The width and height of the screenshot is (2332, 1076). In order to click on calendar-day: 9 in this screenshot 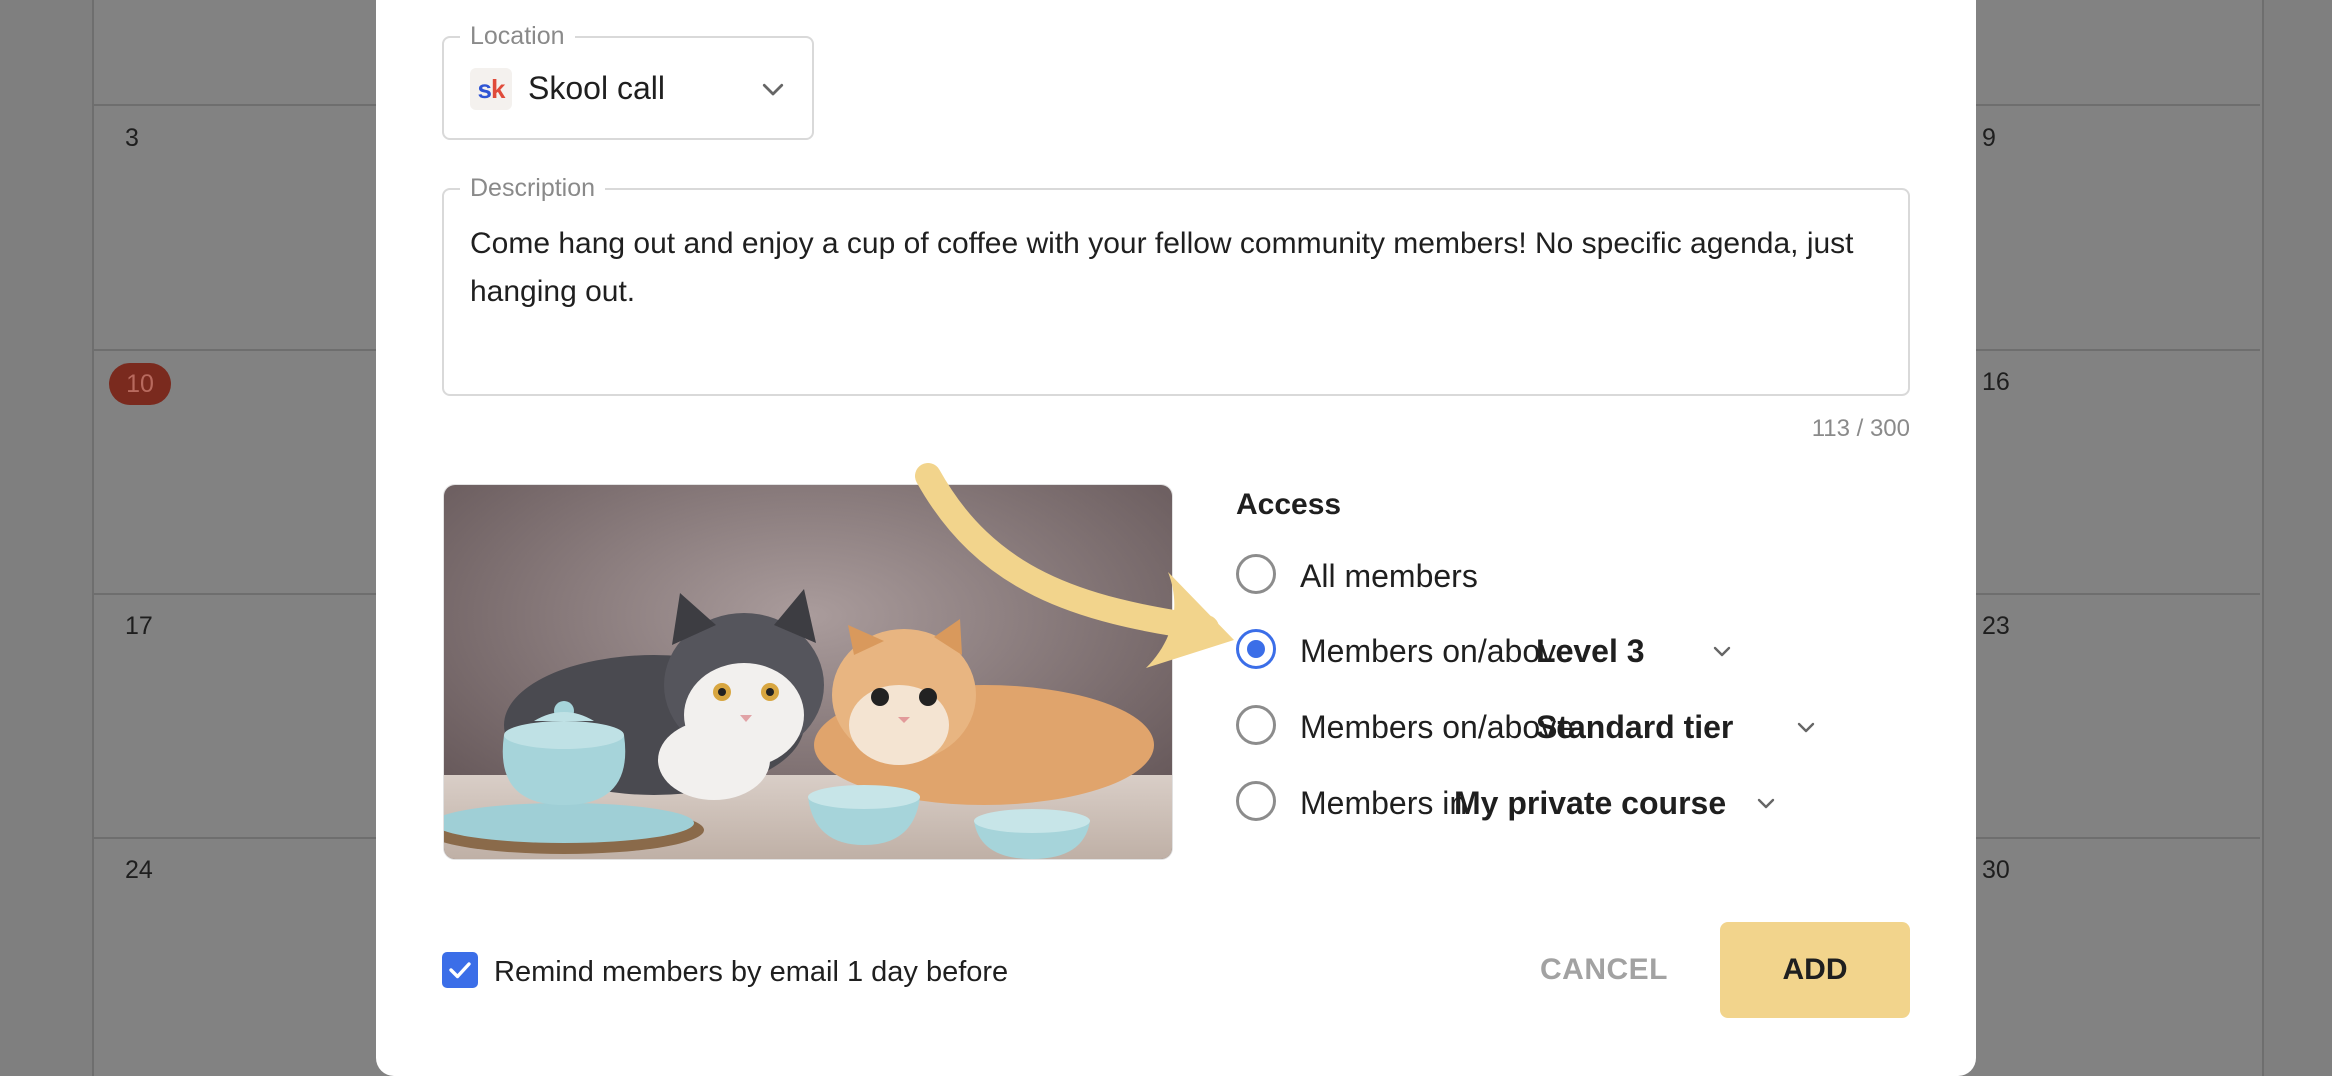, I will do `click(1989, 138)`.